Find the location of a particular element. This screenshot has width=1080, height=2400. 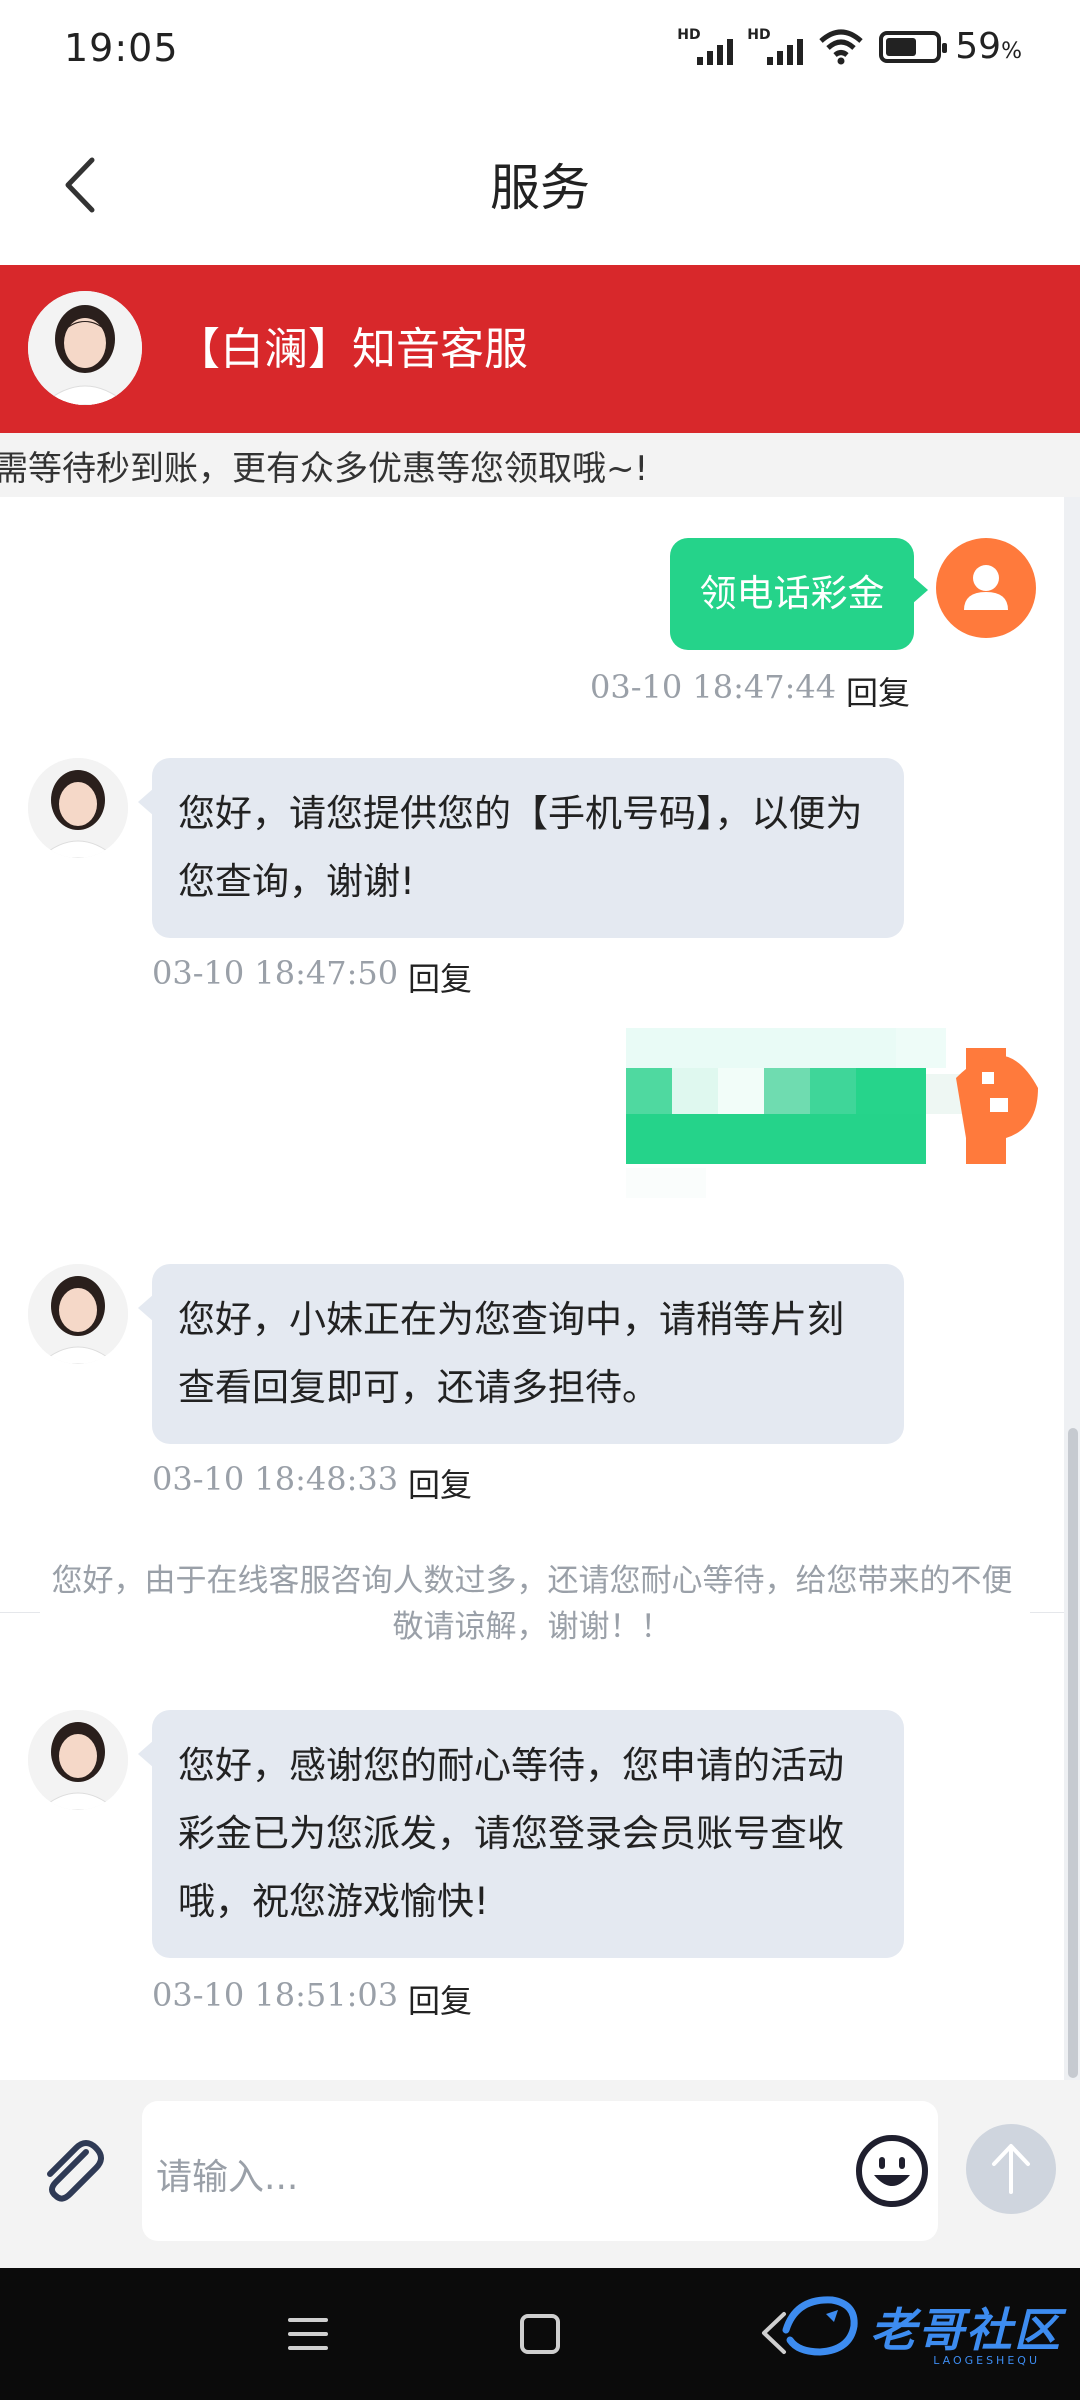

message-timestamp: 03-10 18:48:33 is located at coordinates (275, 1479).